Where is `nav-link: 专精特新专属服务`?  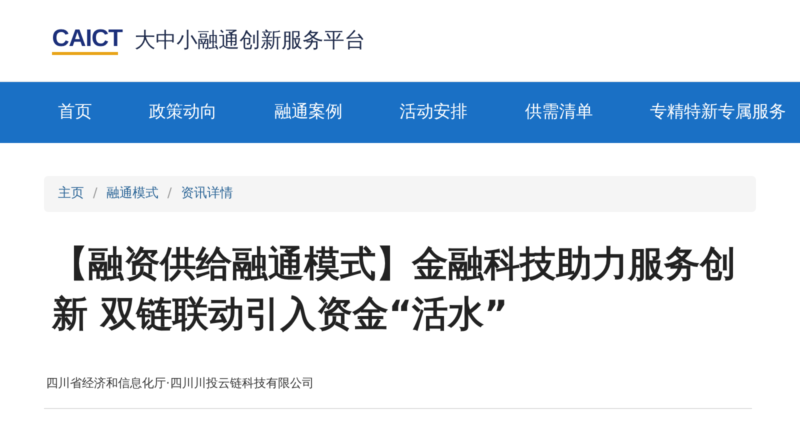 nav-link: 专精特新专属服务 is located at coordinates (718, 113).